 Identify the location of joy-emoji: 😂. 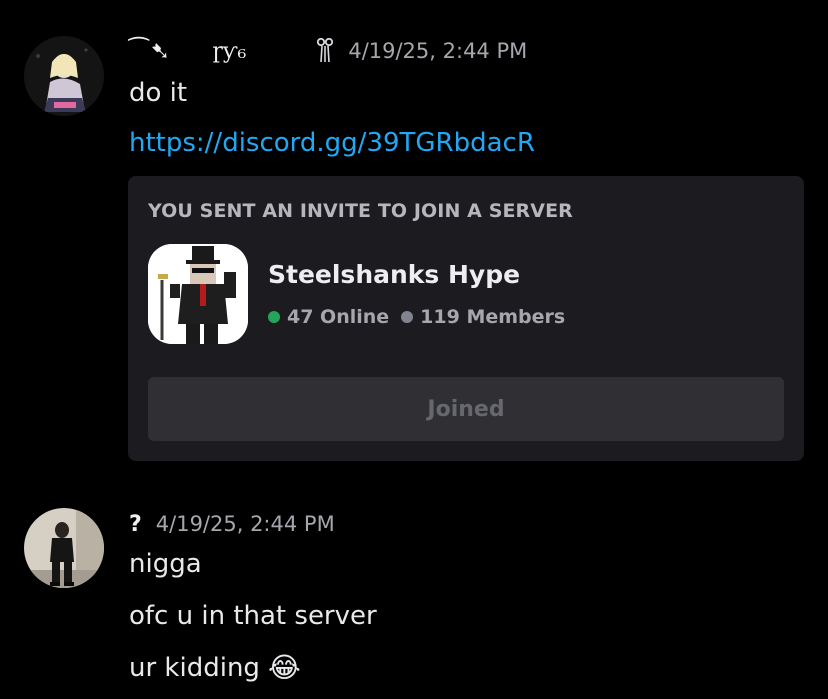
(284, 667).